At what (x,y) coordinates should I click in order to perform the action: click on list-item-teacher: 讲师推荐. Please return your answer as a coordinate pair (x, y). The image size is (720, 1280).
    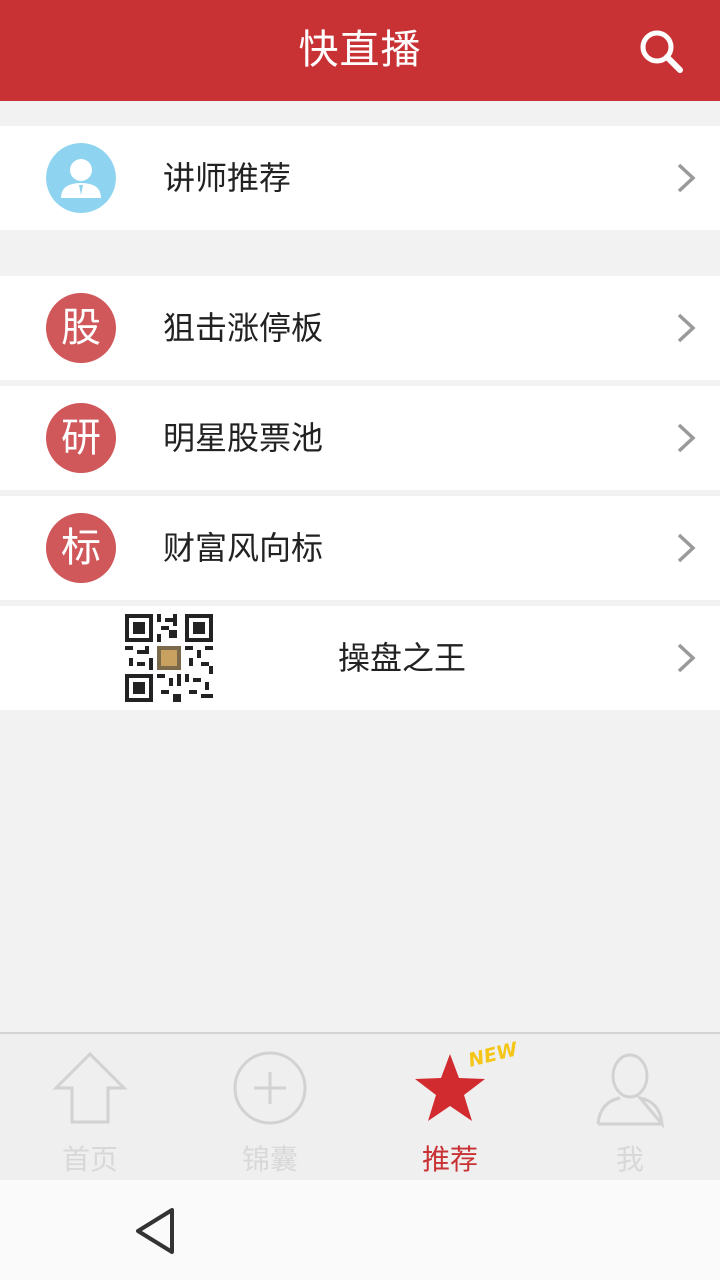
    Looking at the image, I should click on (360, 178).